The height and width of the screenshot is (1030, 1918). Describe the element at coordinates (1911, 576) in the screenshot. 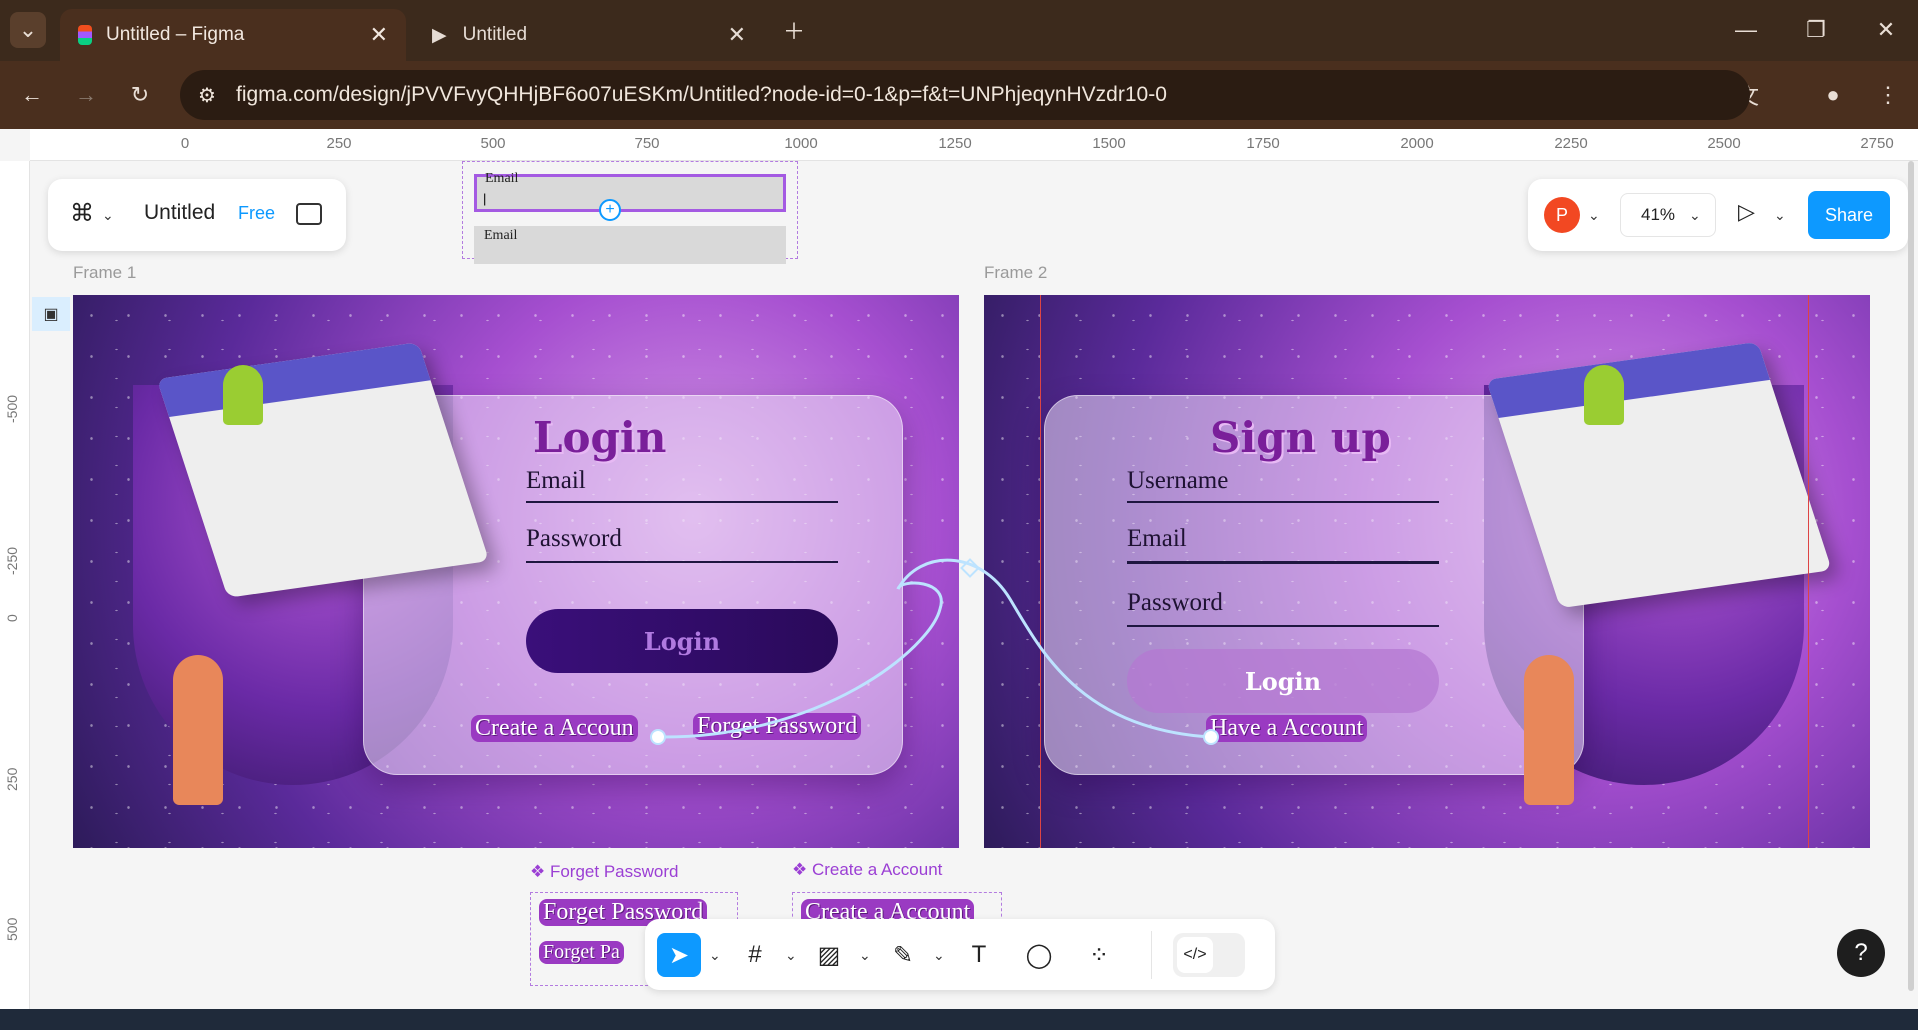

I see `vertical-scrollbar` at that location.